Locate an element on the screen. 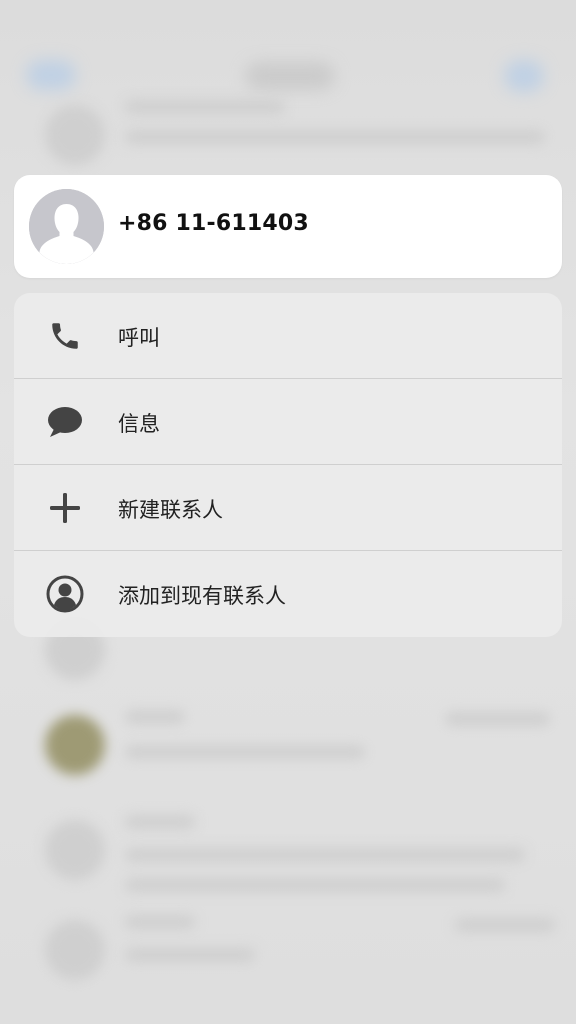  menu-item-new-contact: 新建联系人 is located at coordinates (288, 508).